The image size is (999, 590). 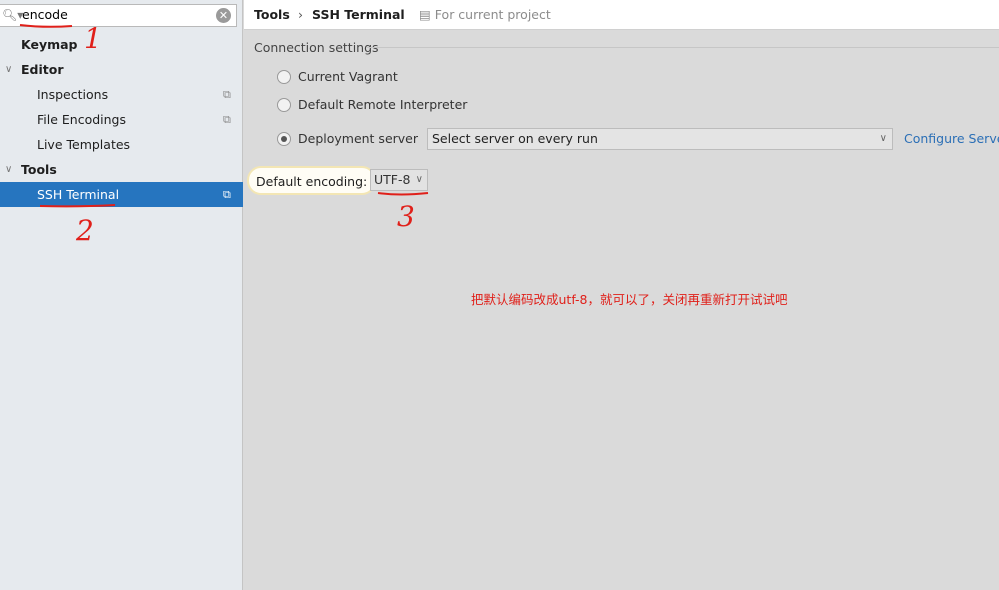 I want to click on server-select-value: Select server on every run, so click(x=515, y=138).